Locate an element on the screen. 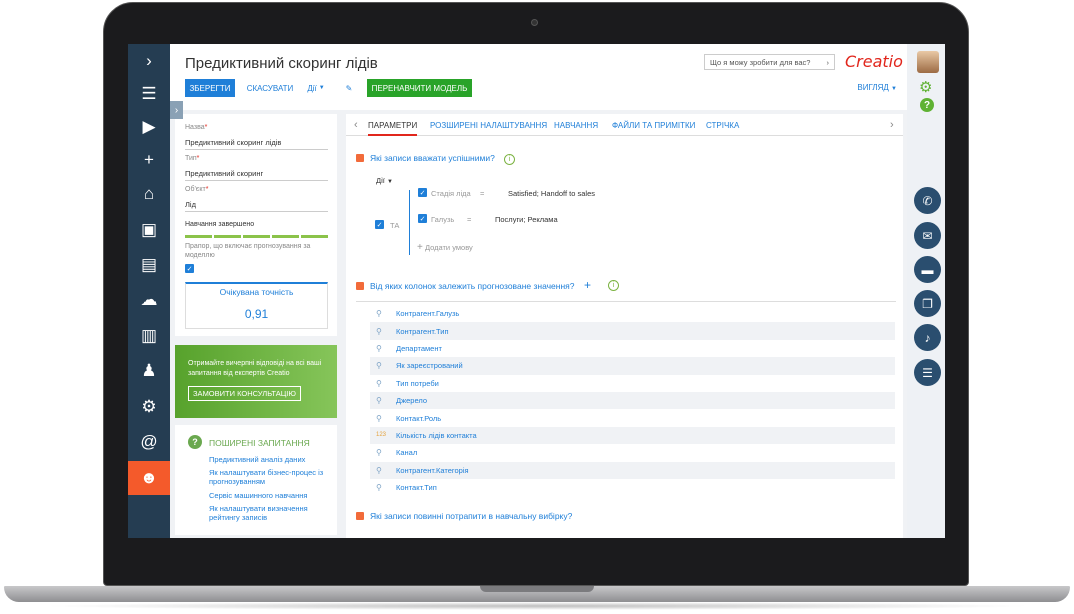 The width and height of the screenshot is (1074, 614). list-item: ⚲ Контрагент.Категорія is located at coordinates (632, 470).